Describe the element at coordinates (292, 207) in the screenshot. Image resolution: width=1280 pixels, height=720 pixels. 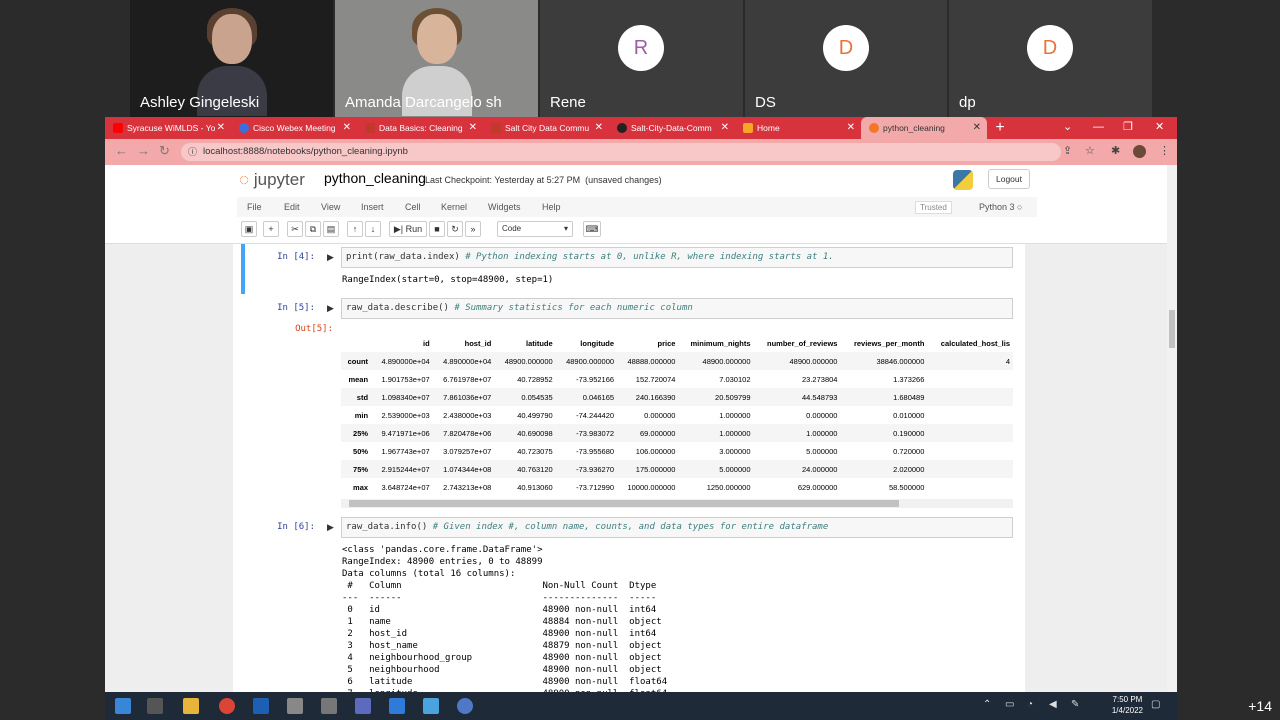
I see `menu-edit: Edit` at that location.